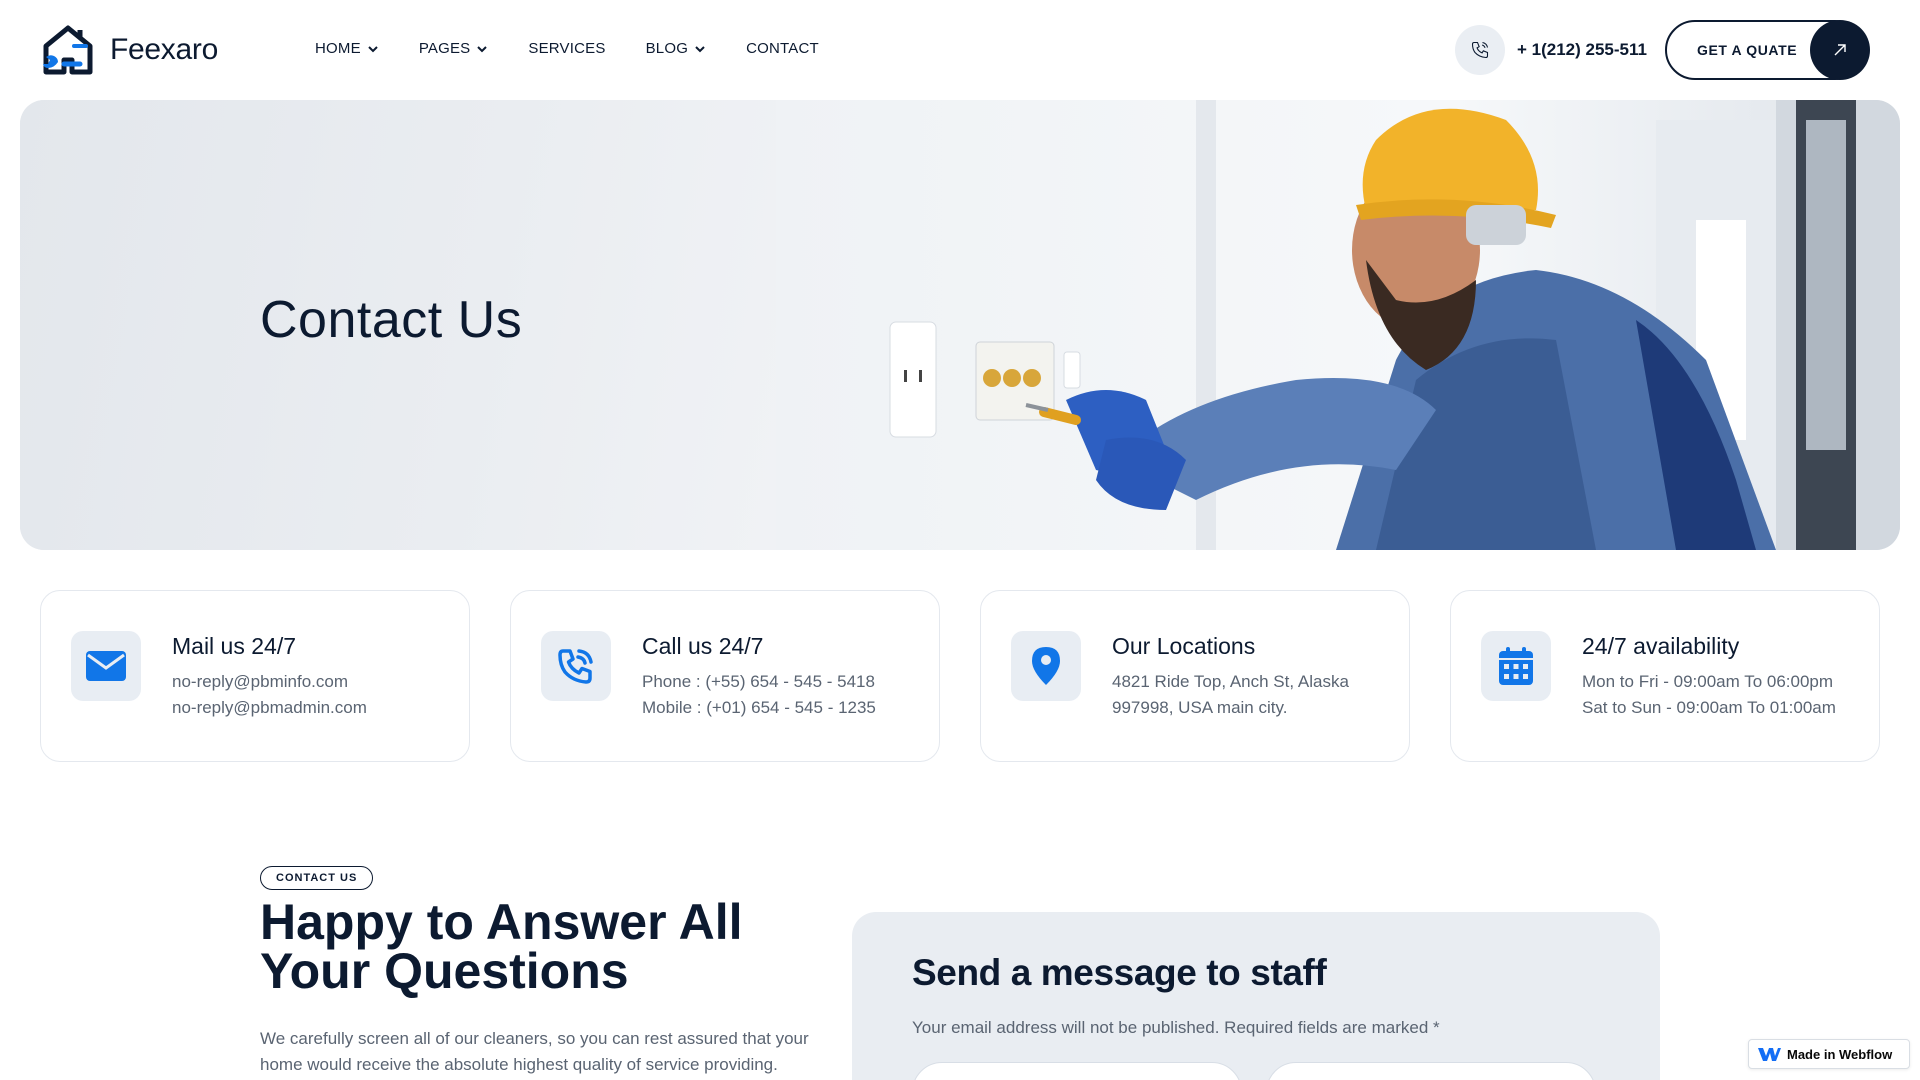  I want to click on card-title: Mail us 24/7, so click(234, 646).